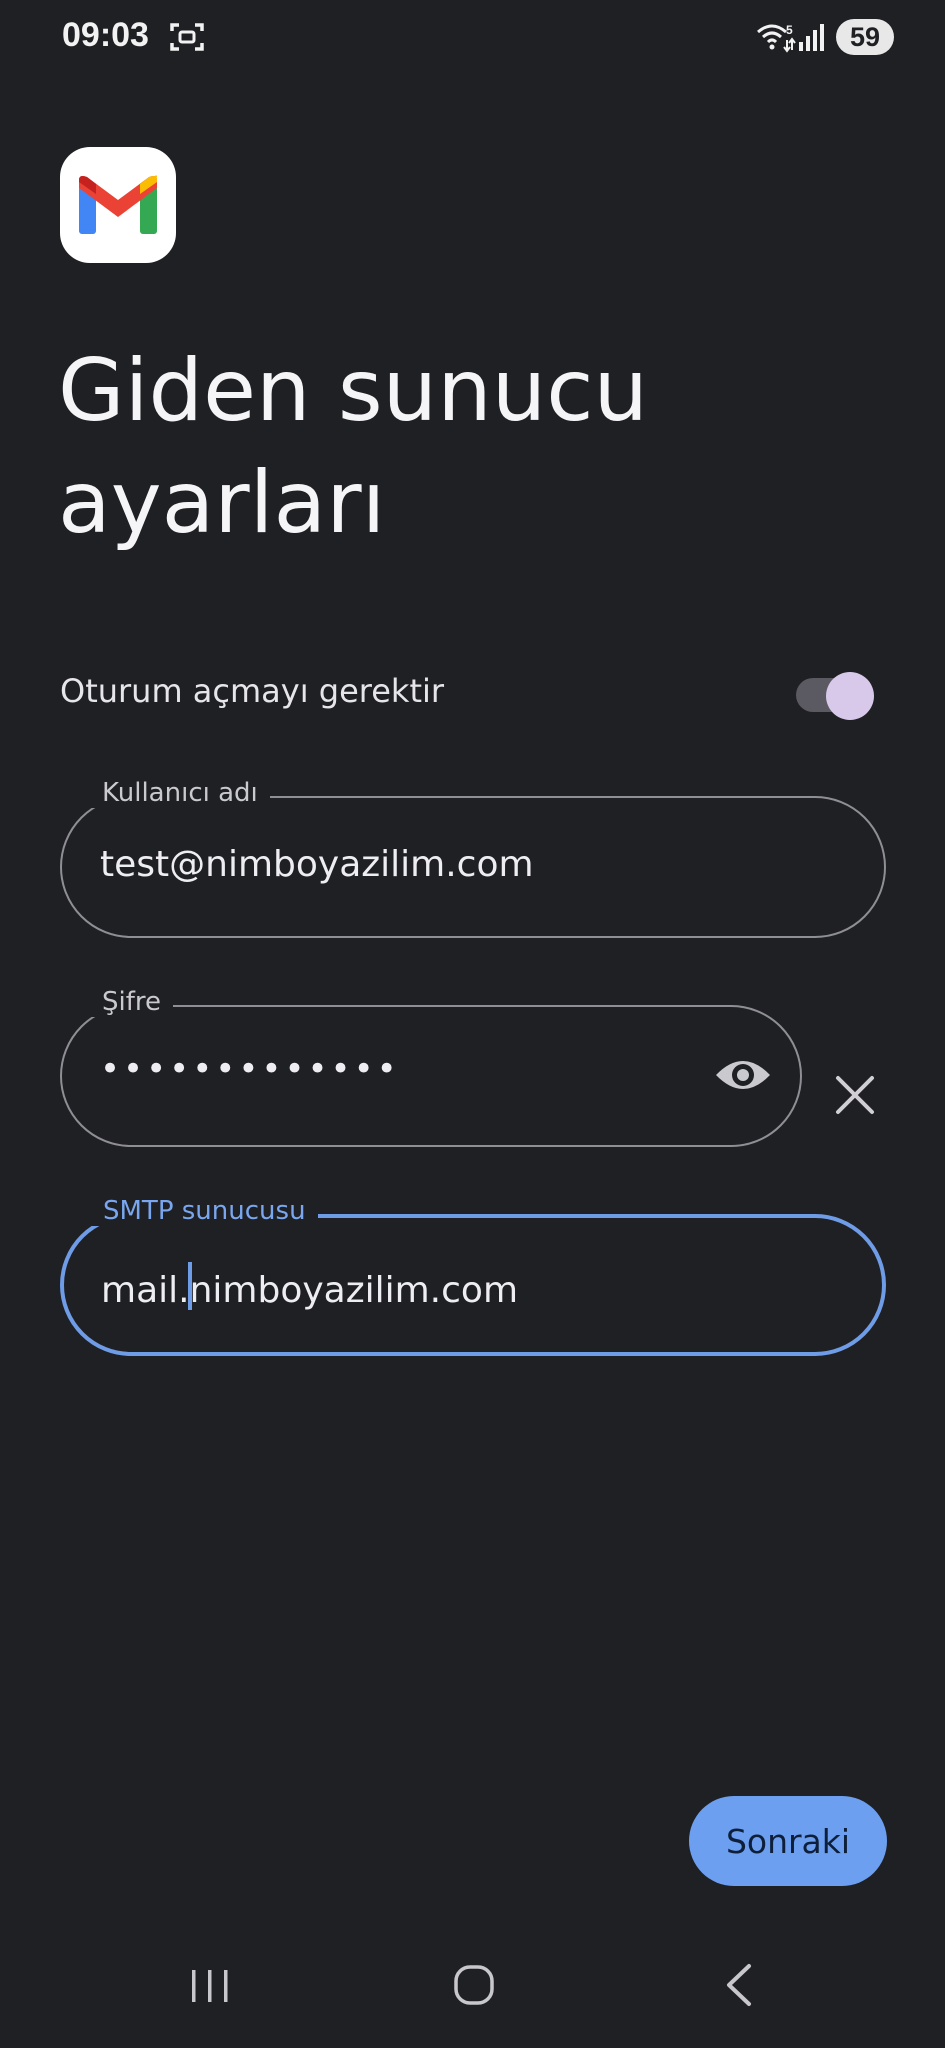  Describe the element at coordinates (252, 691) in the screenshot. I see `require-signin-label: Oturum açmayı gerektir` at that location.